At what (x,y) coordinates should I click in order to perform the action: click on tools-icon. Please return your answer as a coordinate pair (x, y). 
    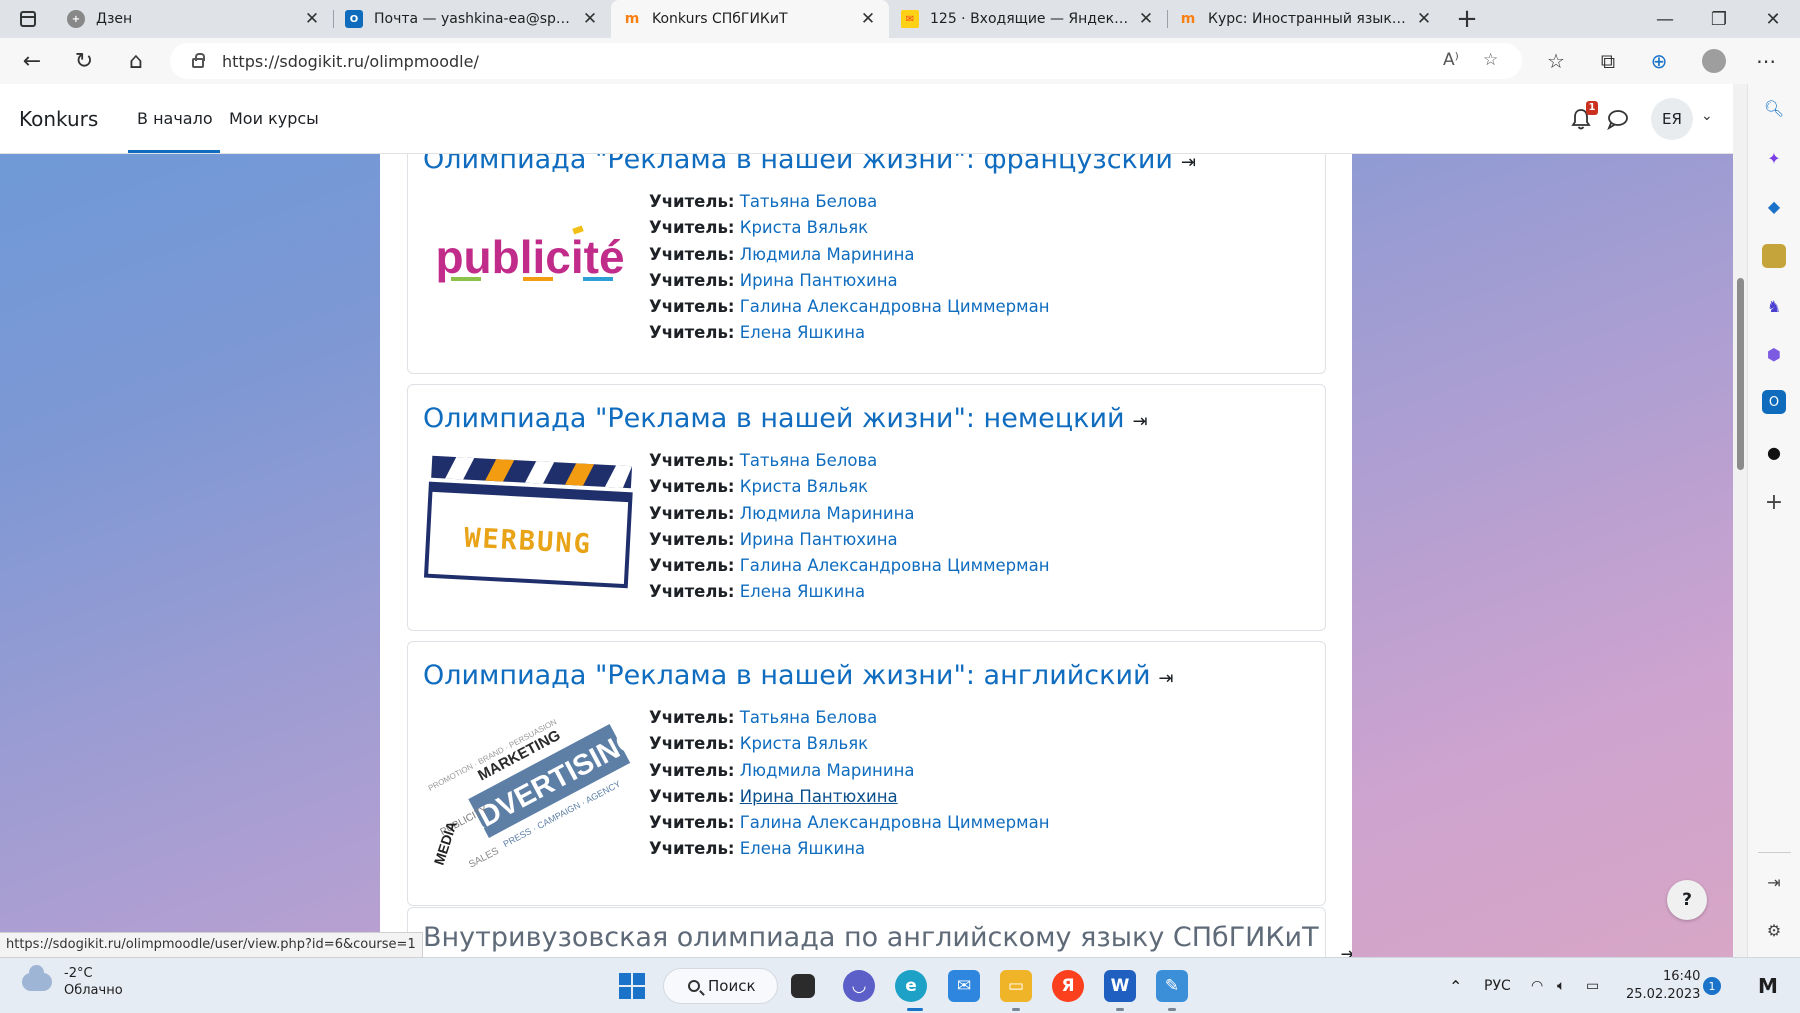
    Looking at the image, I should click on (1774, 256).